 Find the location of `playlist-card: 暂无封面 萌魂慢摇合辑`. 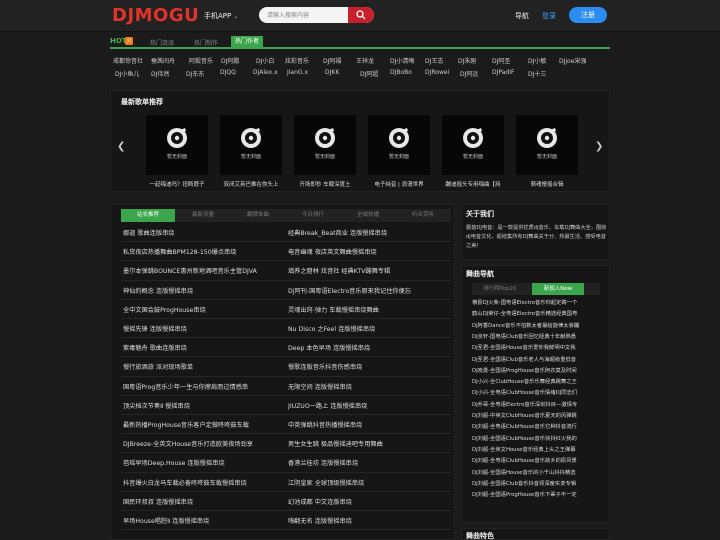

playlist-card: 暂无封面 萌魂慢摇合辑 is located at coordinates (547, 151).